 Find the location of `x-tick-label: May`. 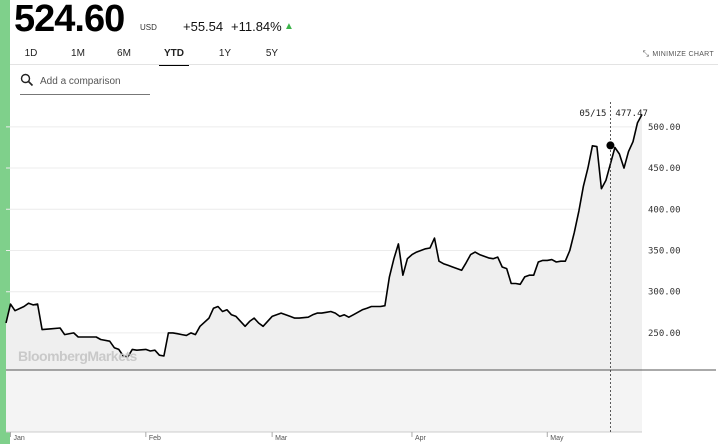

x-tick-label: May is located at coordinates (557, 438).